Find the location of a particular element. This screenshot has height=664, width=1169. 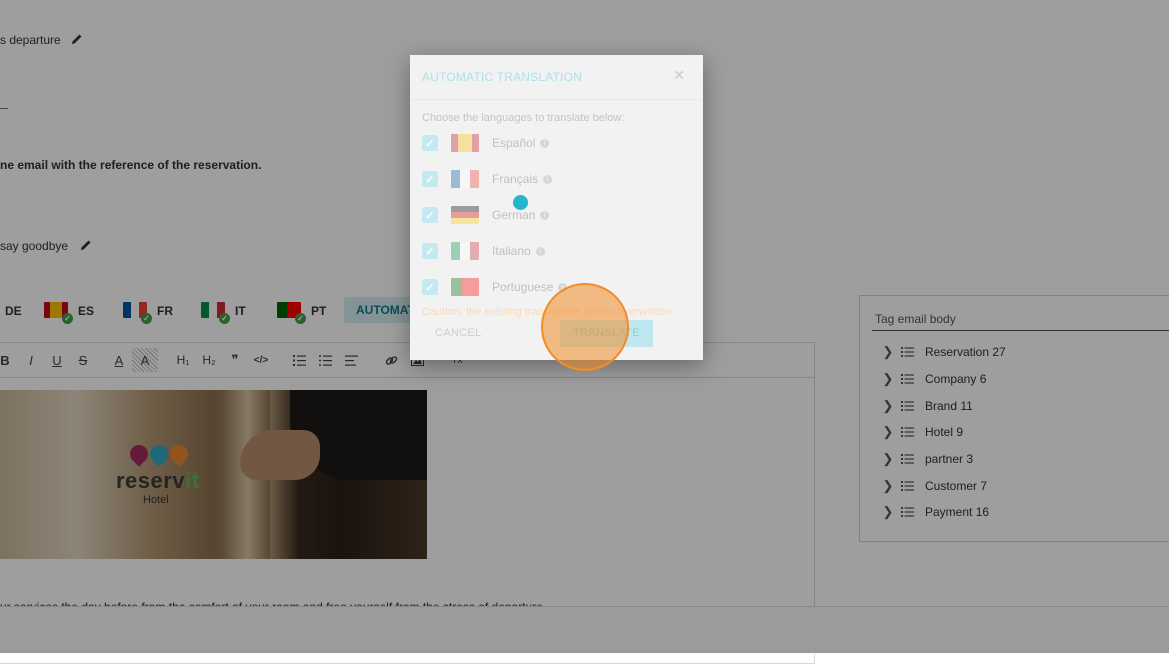

close-icon: ✕ is located at coordinates (679, 75).